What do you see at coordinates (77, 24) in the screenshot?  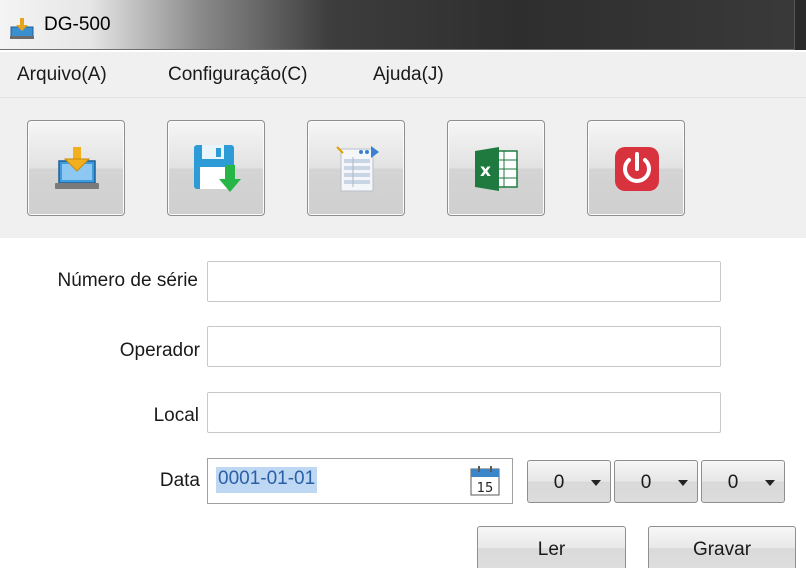 I see `window-title: DG-500` at bounding box center [77, 24].